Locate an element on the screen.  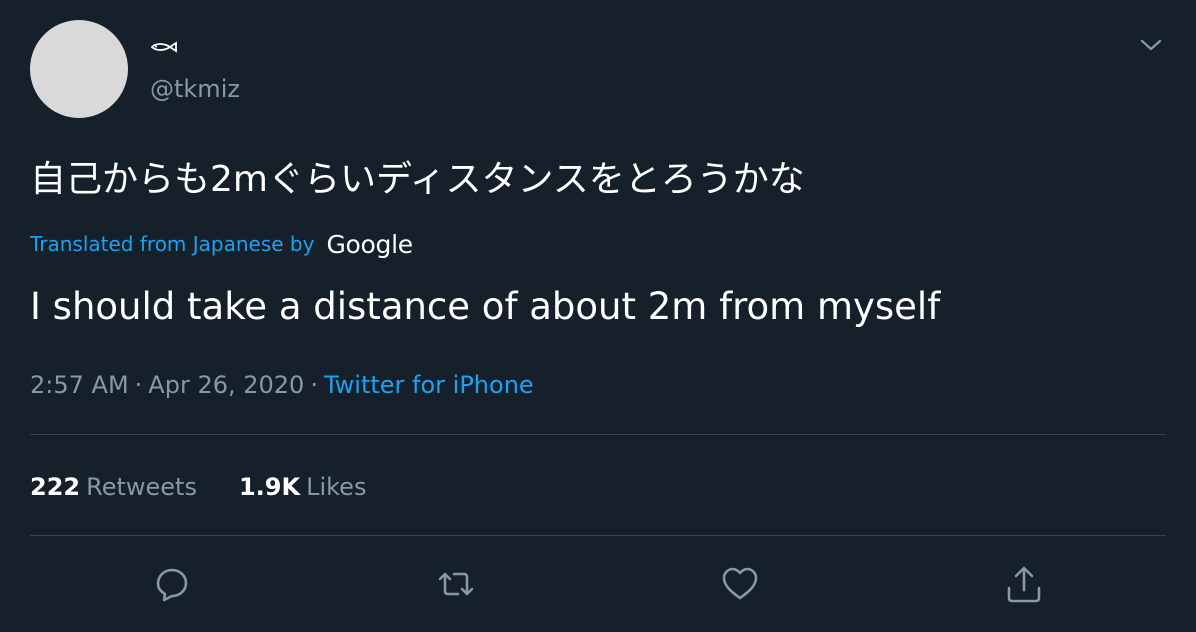
retweet-button is located at coordinates (456, 584).